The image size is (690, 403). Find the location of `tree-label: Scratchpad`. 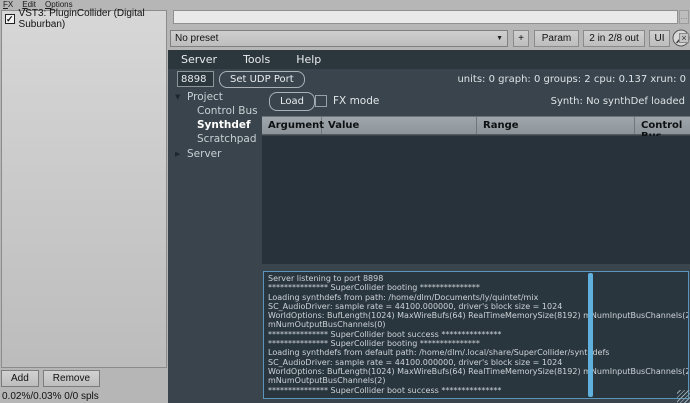

tree-label: Scratchpad is located at coordinates (227, 139).